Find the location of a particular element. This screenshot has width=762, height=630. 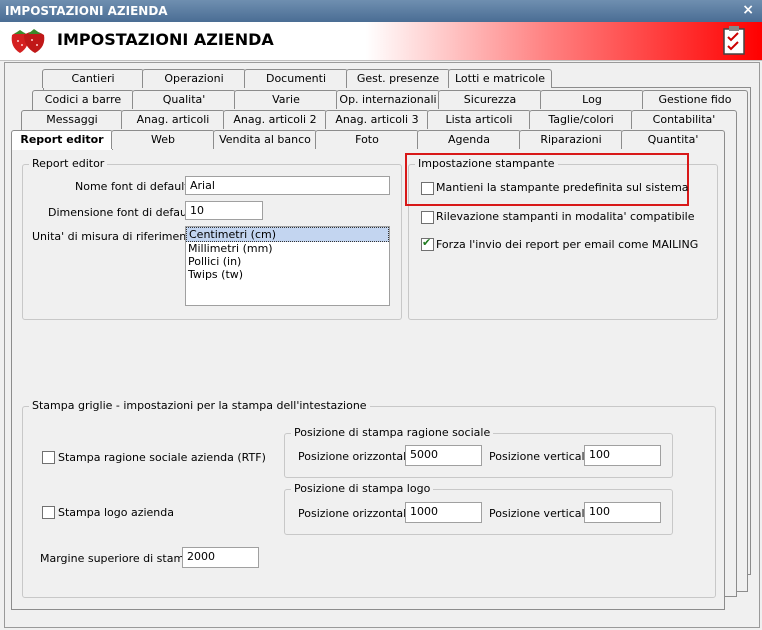

tab-quantita: Quantita' is located at coordinates (673, 139).